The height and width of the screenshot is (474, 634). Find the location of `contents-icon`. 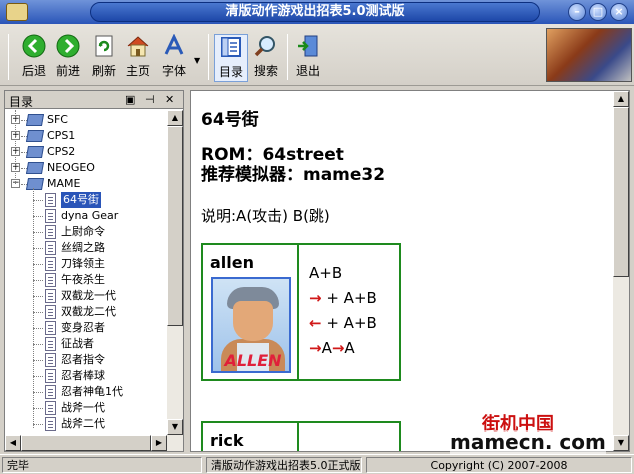

contents-icon is located at coordinates (231, 47).